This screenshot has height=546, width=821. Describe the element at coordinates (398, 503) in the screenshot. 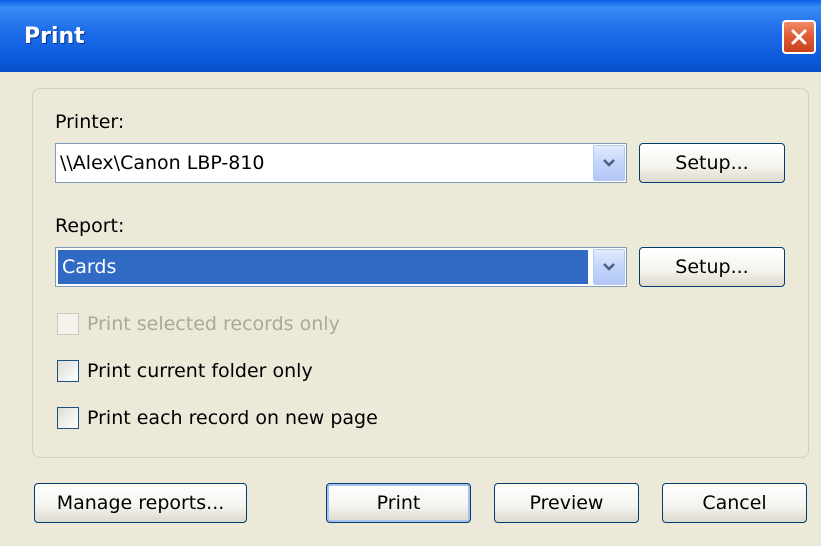

I see `print-button: Print` at that location.